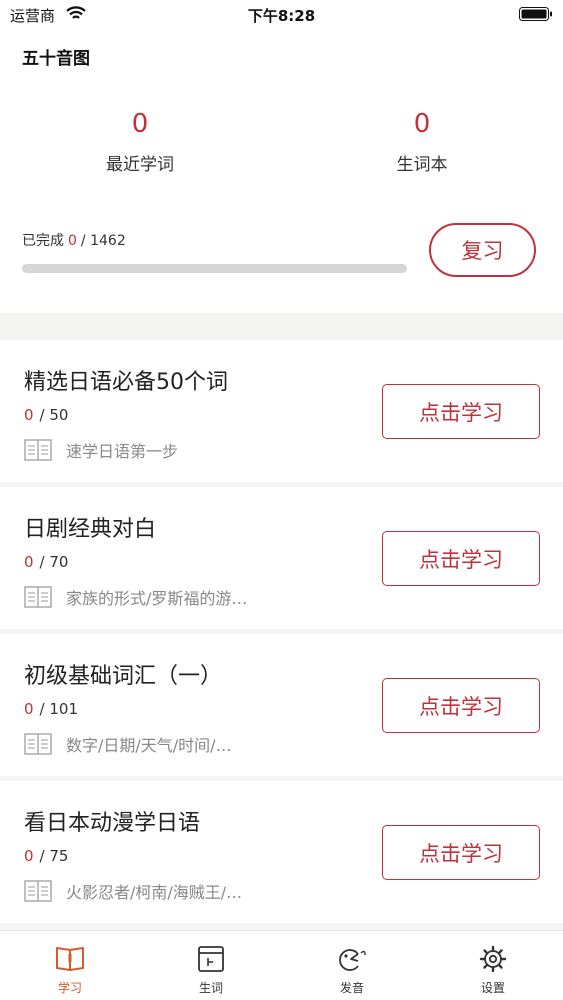 The width and height of the screenshot is (563, 1000). I want to click on overall-progress-text: 已完成 0/ 1462, so click(74, 240).